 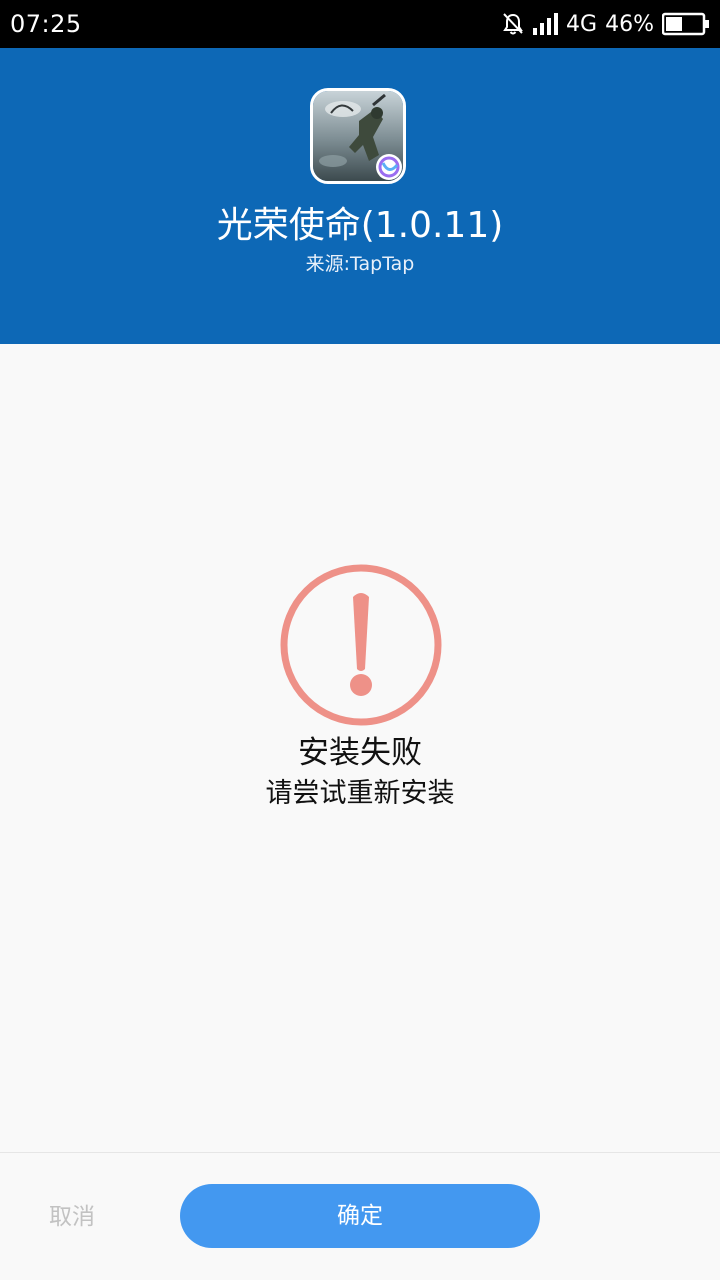 I want to click on error-exclamation-icon, so click(x=361, y=645).